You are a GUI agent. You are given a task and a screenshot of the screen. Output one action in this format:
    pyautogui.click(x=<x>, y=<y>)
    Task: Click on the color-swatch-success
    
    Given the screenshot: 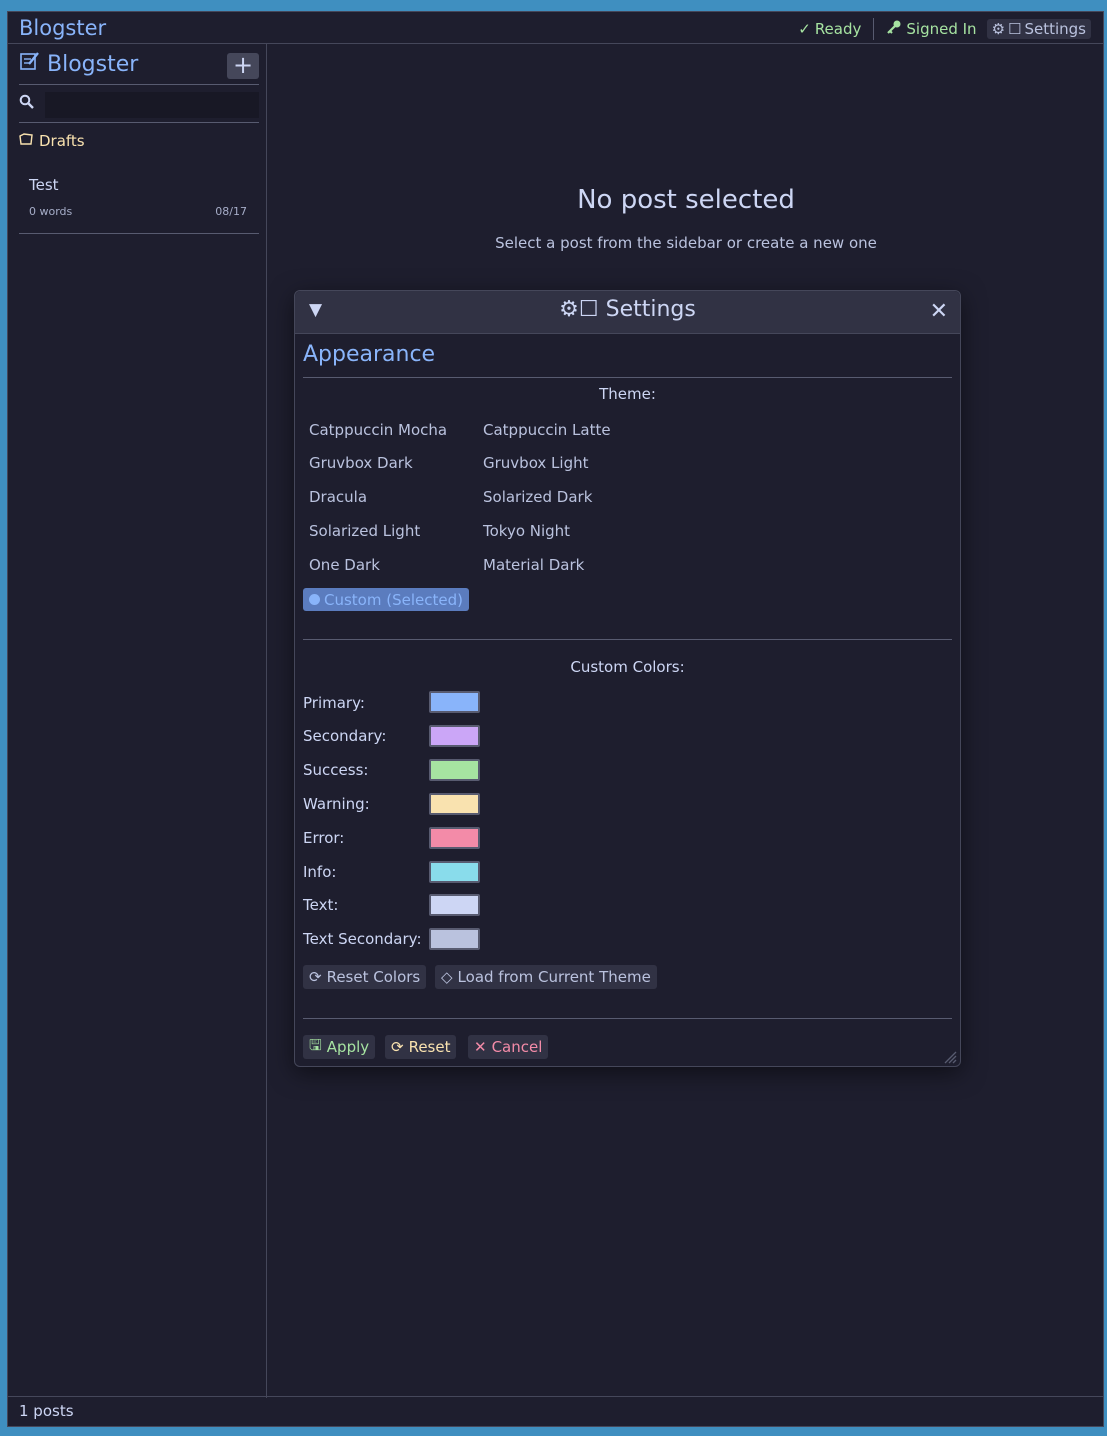 What is the action you would take?
    pyautogui.click(x=454, y=770)
    